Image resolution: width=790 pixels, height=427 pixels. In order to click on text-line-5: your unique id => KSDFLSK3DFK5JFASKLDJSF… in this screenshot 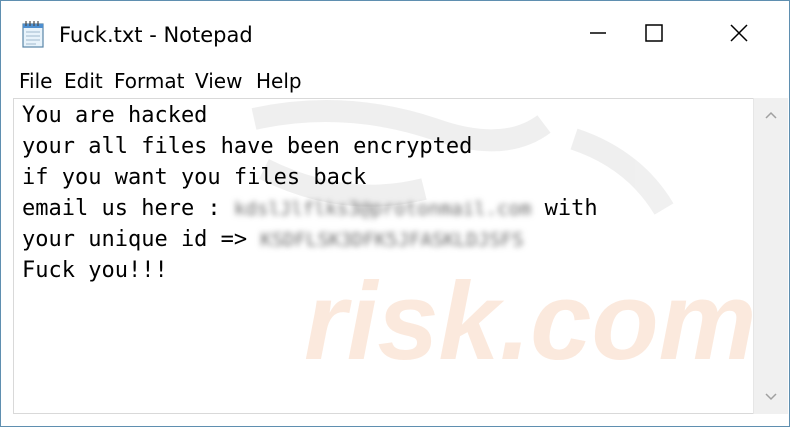, I will do `click(273, 240)`.